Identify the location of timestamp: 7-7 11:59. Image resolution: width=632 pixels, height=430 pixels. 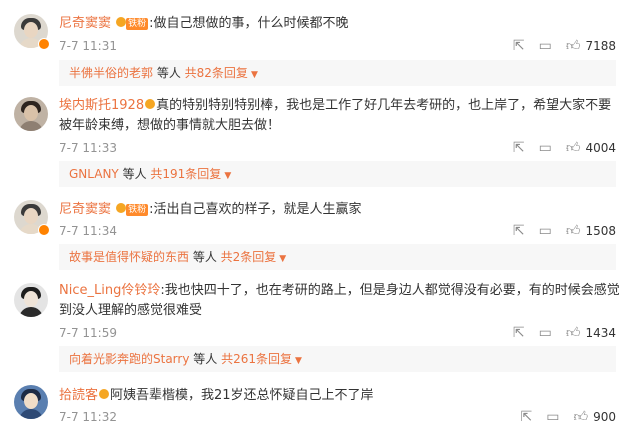
(88, 333).